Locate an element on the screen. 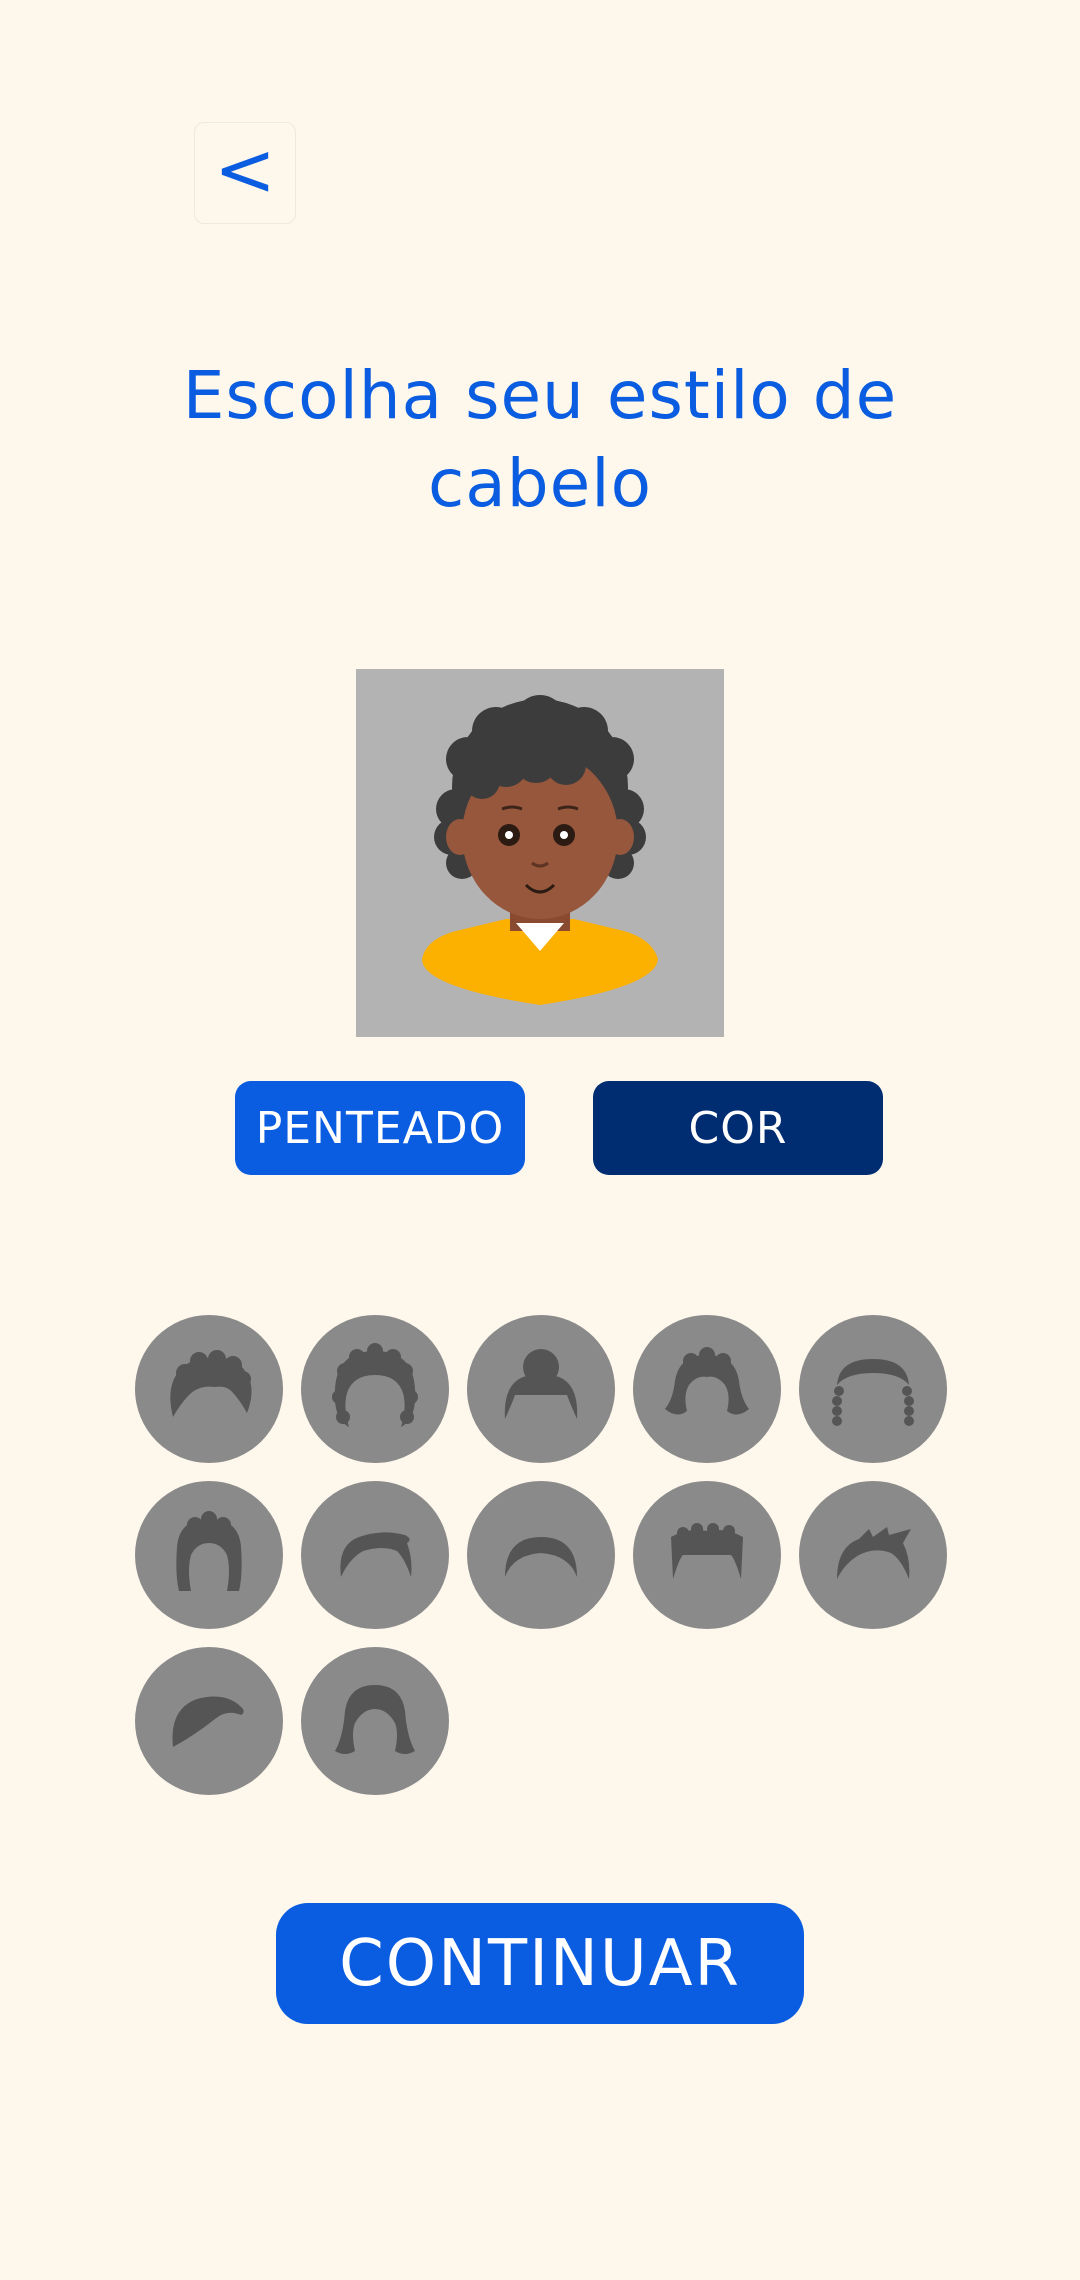  swept-short-hair-icon is located at coordinates (376, 1554).